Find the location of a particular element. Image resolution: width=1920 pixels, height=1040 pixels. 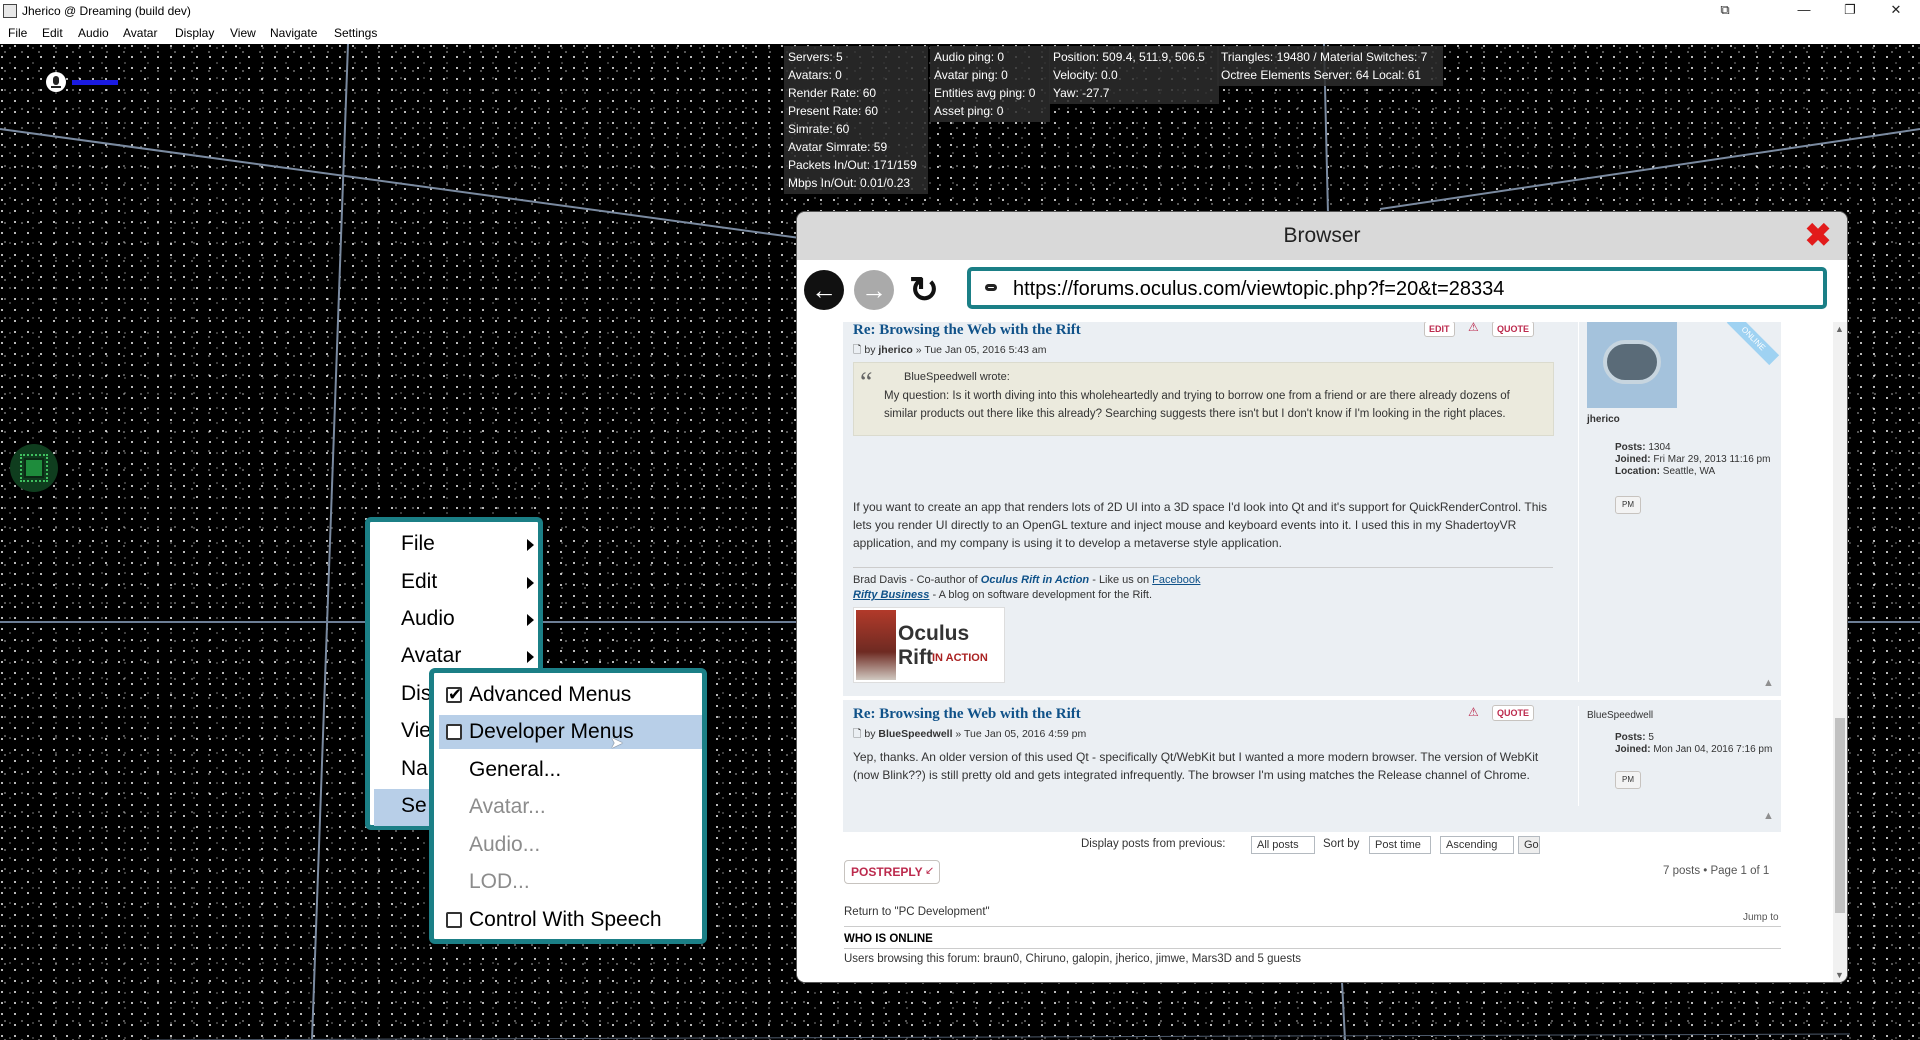

window-titlebar: Jherico @ Dreaming (build dev) ⧉ — ❐ ✕ is located at coordinates (960, 11).